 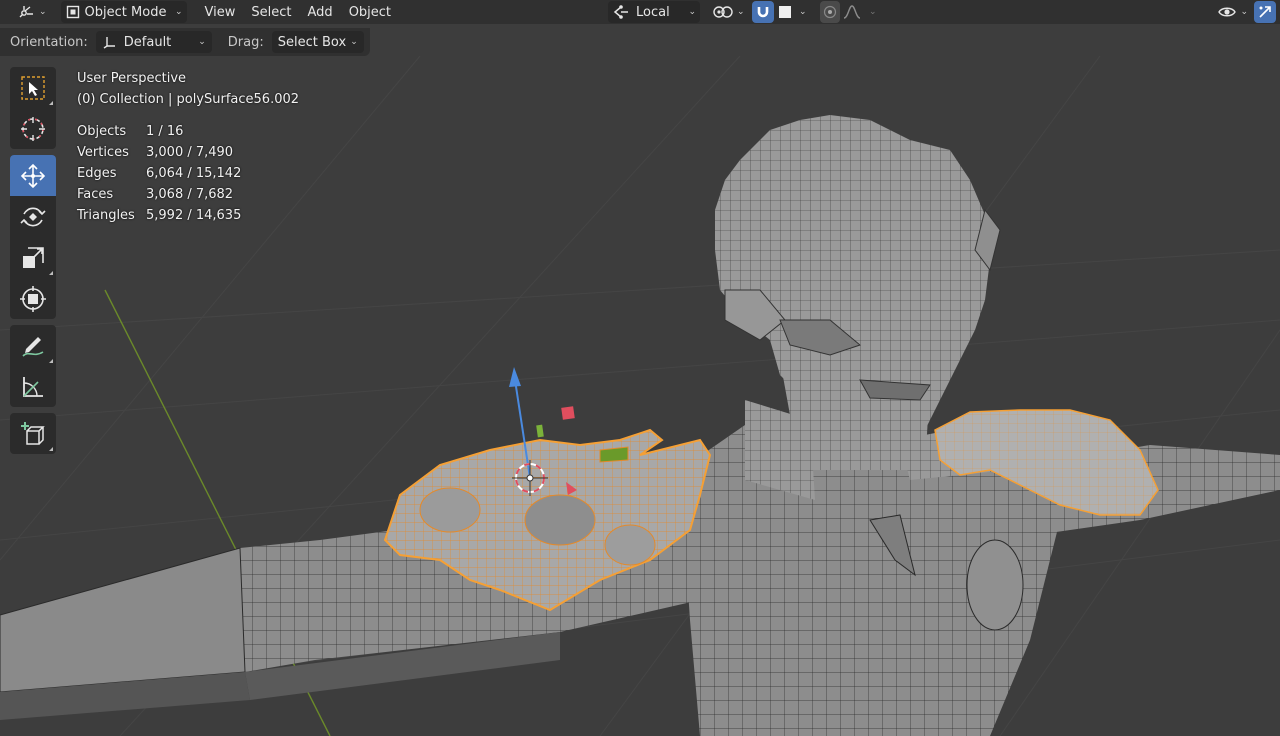 I want to click on eye-icon, so click(x=1227, y=12).